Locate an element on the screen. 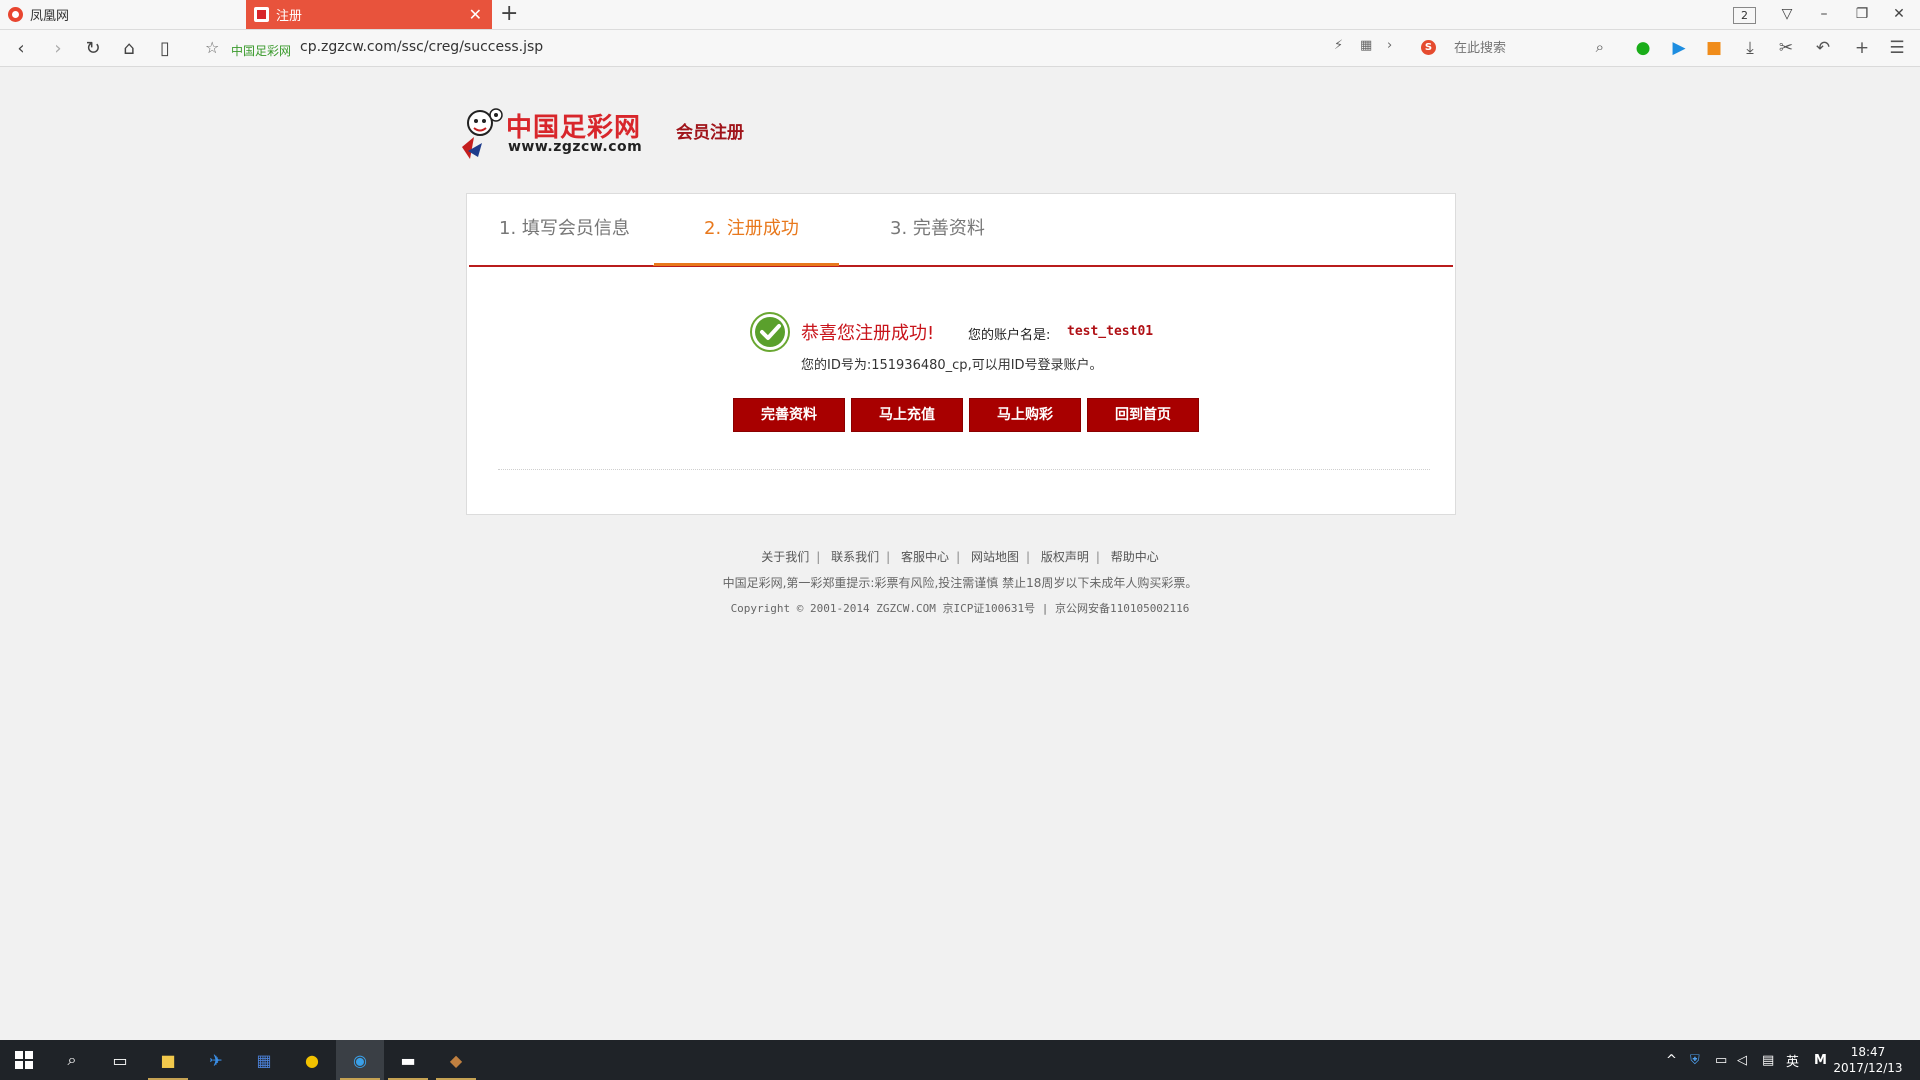  system-clock: 18:47 2017/12/13 is located at coordinates (1868, 1060).